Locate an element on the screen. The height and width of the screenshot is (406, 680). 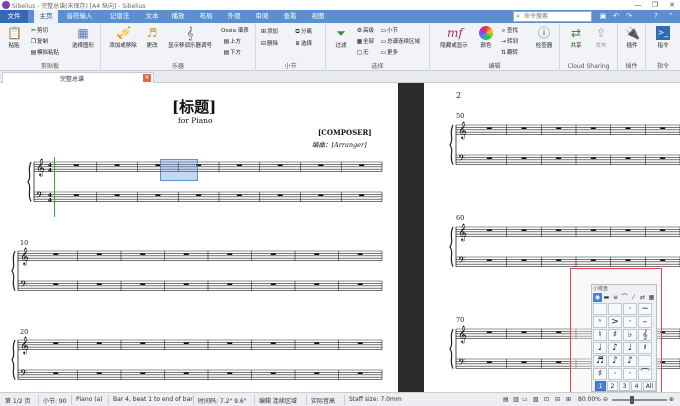
zoom-slider-thumb is located at coordinates (632, 400).